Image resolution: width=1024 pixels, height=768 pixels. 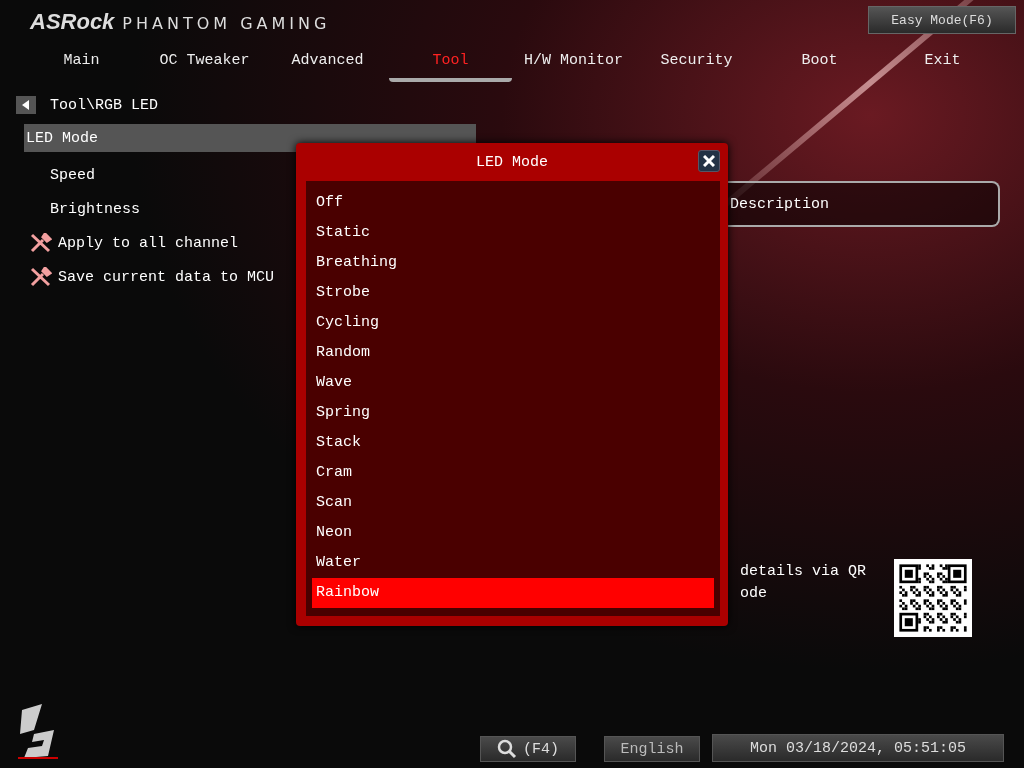 What do you see at coordinates (804, 572) in the screenshot?
I see `qr-hint-text: details via QR` at bounding box center [804, 572].